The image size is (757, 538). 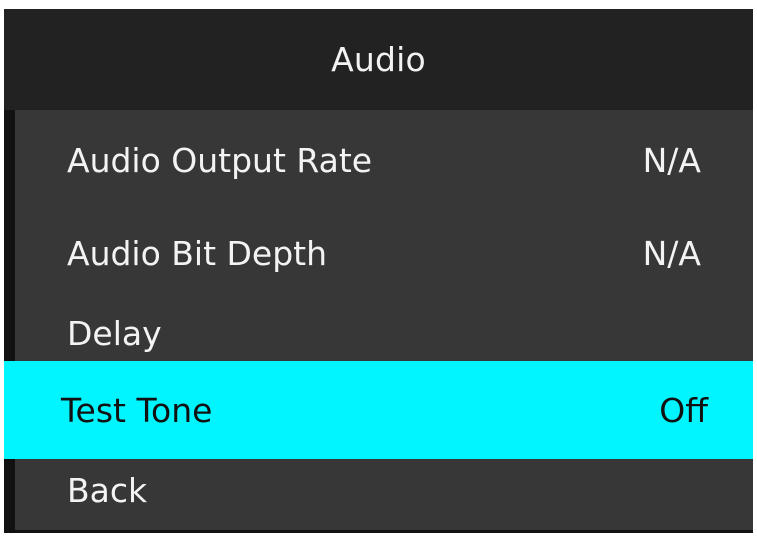 I want to click on page-title: Audio, so click(x=378, y=59).